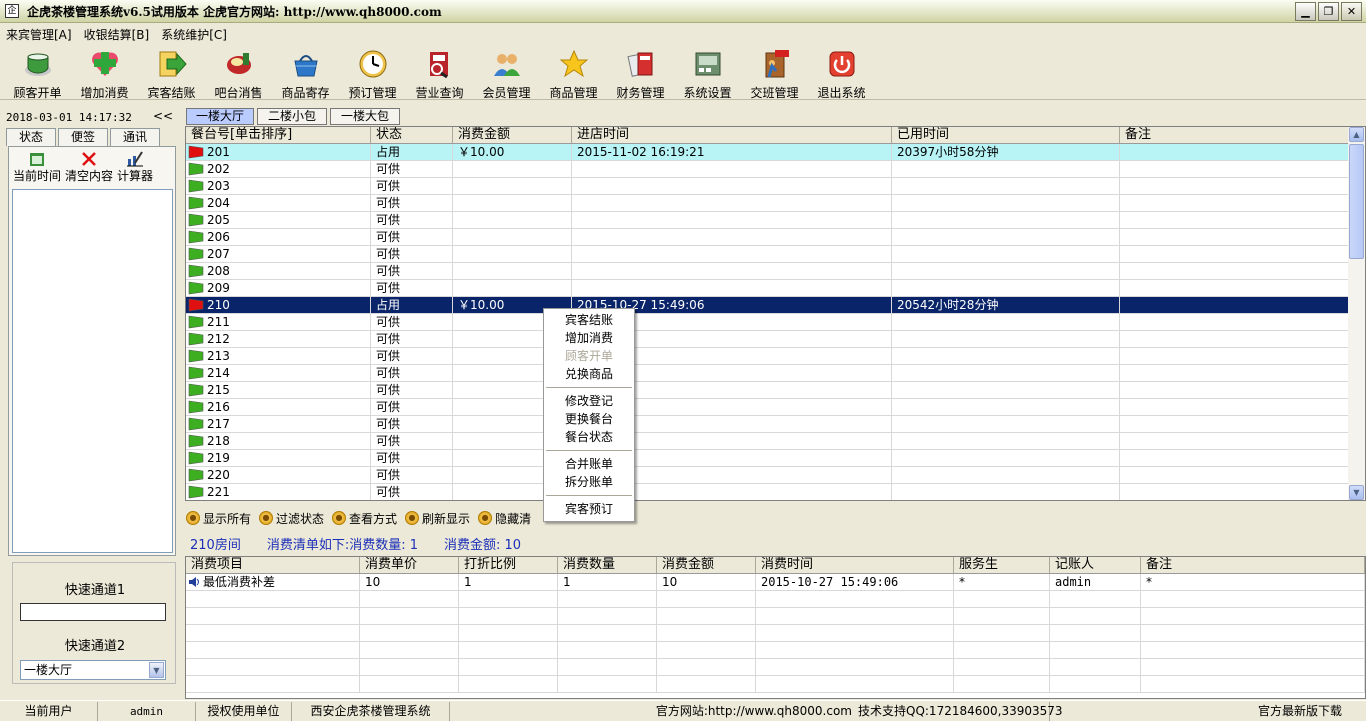 The height and width of the screenshot is (721, 1366). What do you see at coordinates (707, 72) in the screenshot?
I see `system-settings-button: 系统设置` at bounding box center [707, 72].